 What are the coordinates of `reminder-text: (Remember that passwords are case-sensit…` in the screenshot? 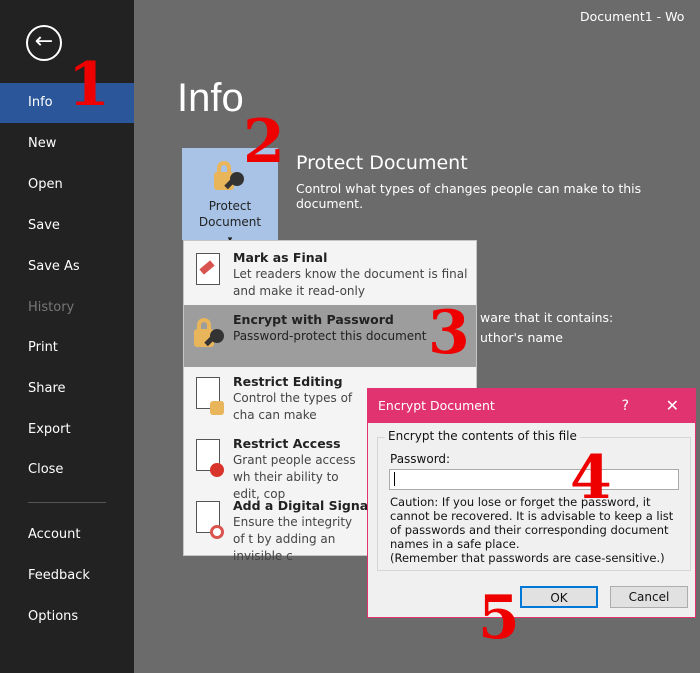 It's located at (527, 558).